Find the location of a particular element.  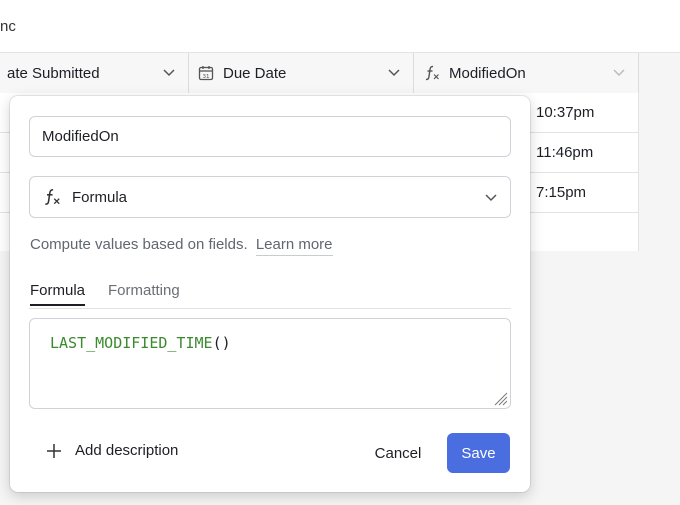

grid-header: ate Submitted 31 Due Date ModifiedOn is located at coordinates (319, 73).